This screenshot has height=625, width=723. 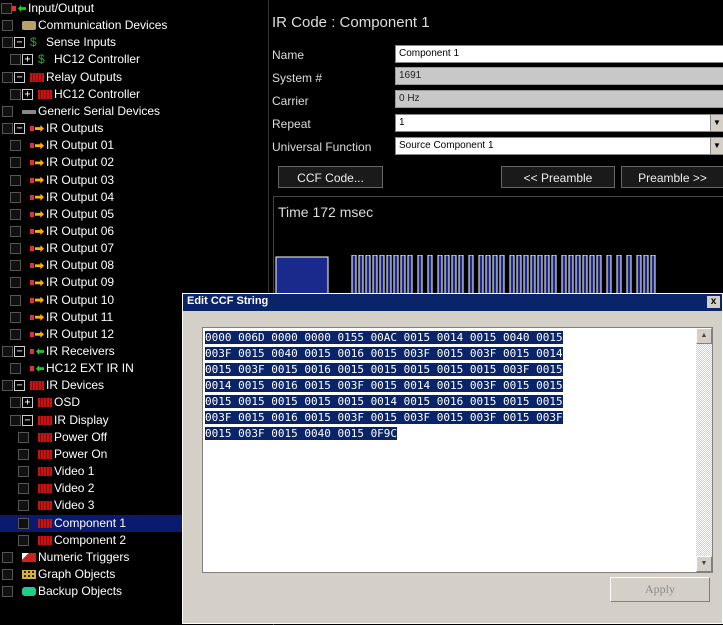 What do you see at coordinates (75, 385) in the screenshot?
I see `tree-item-label: IR Devices` at bounding box center [75, 385].